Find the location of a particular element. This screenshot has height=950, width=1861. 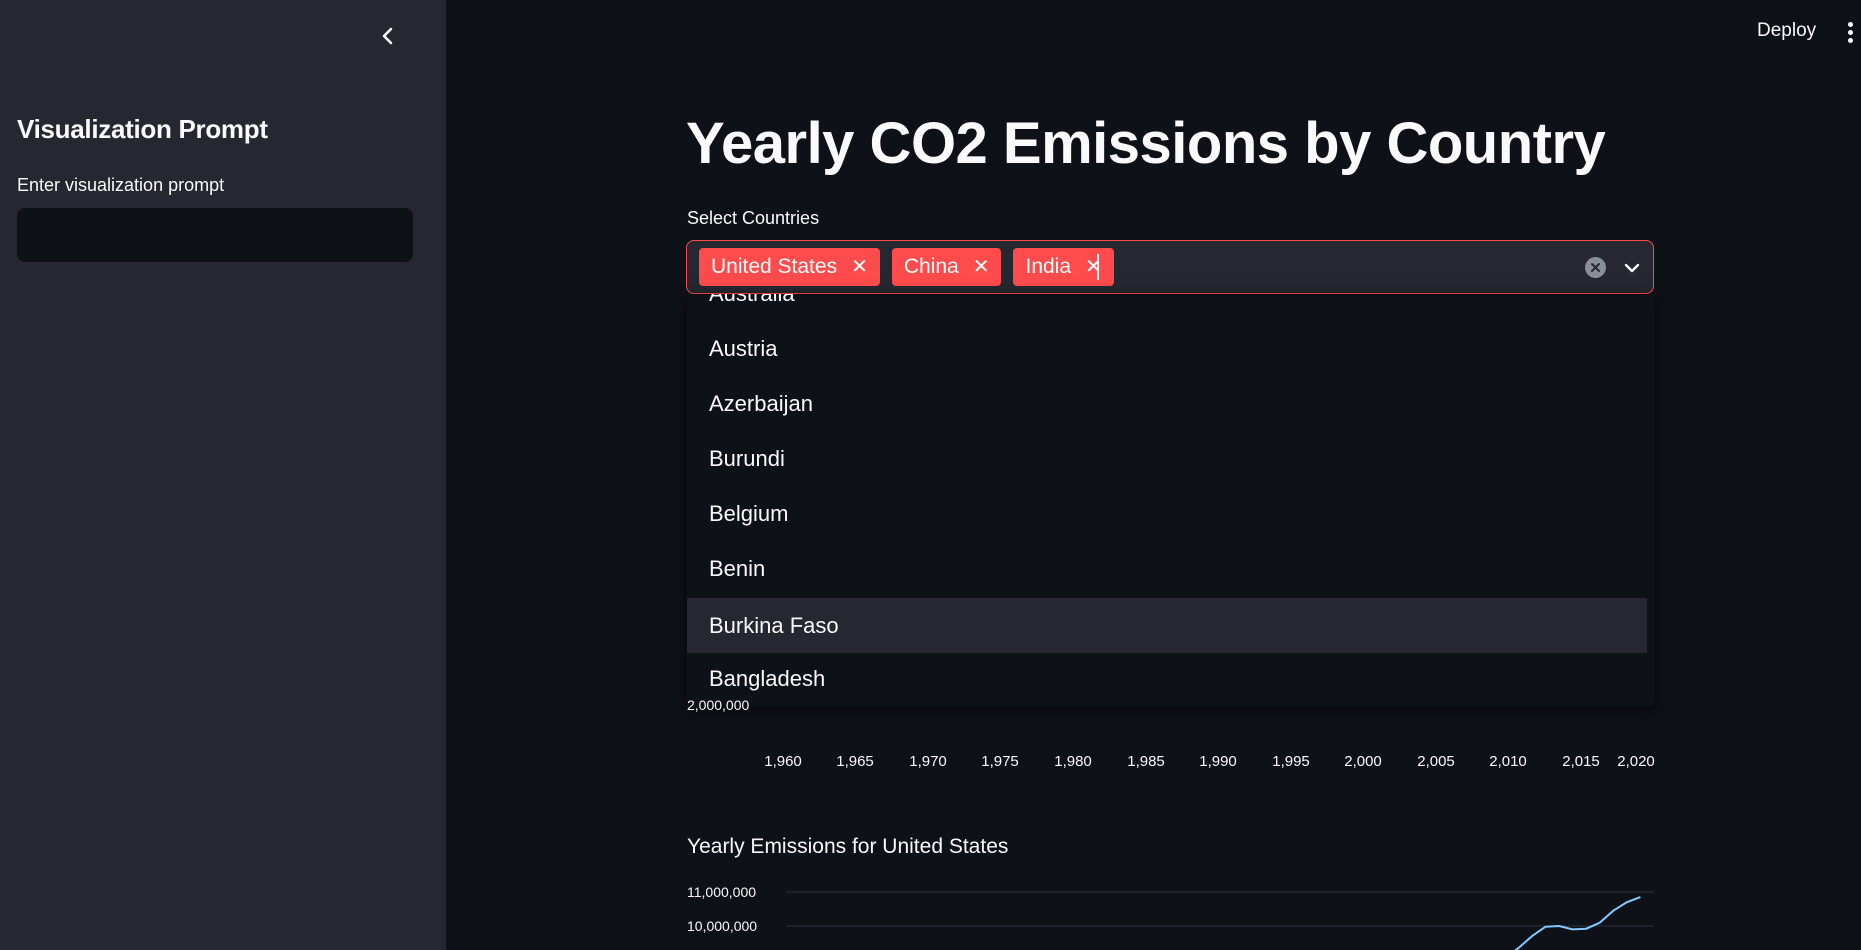

y-tick-label: 11,000,000 is located at coordinates (721, 892).